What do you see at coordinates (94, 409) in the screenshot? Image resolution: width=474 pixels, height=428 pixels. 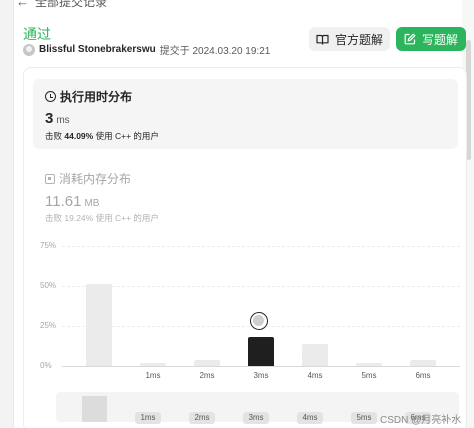 I see `navigator-bar` at bounding box center [94, 409].